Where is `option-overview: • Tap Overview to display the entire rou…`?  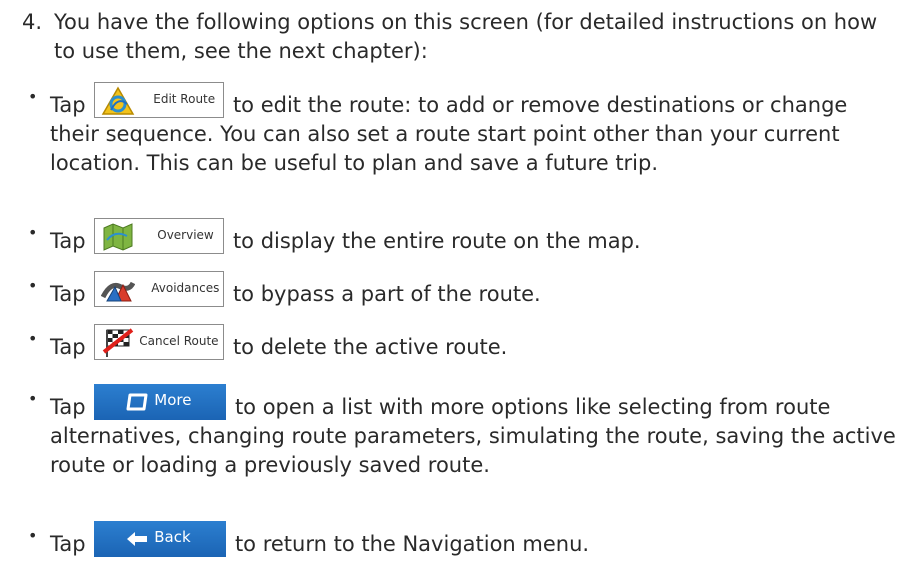 option-overview: • Tap Overview to display the entire rou… is located at coordinates (463, 237).